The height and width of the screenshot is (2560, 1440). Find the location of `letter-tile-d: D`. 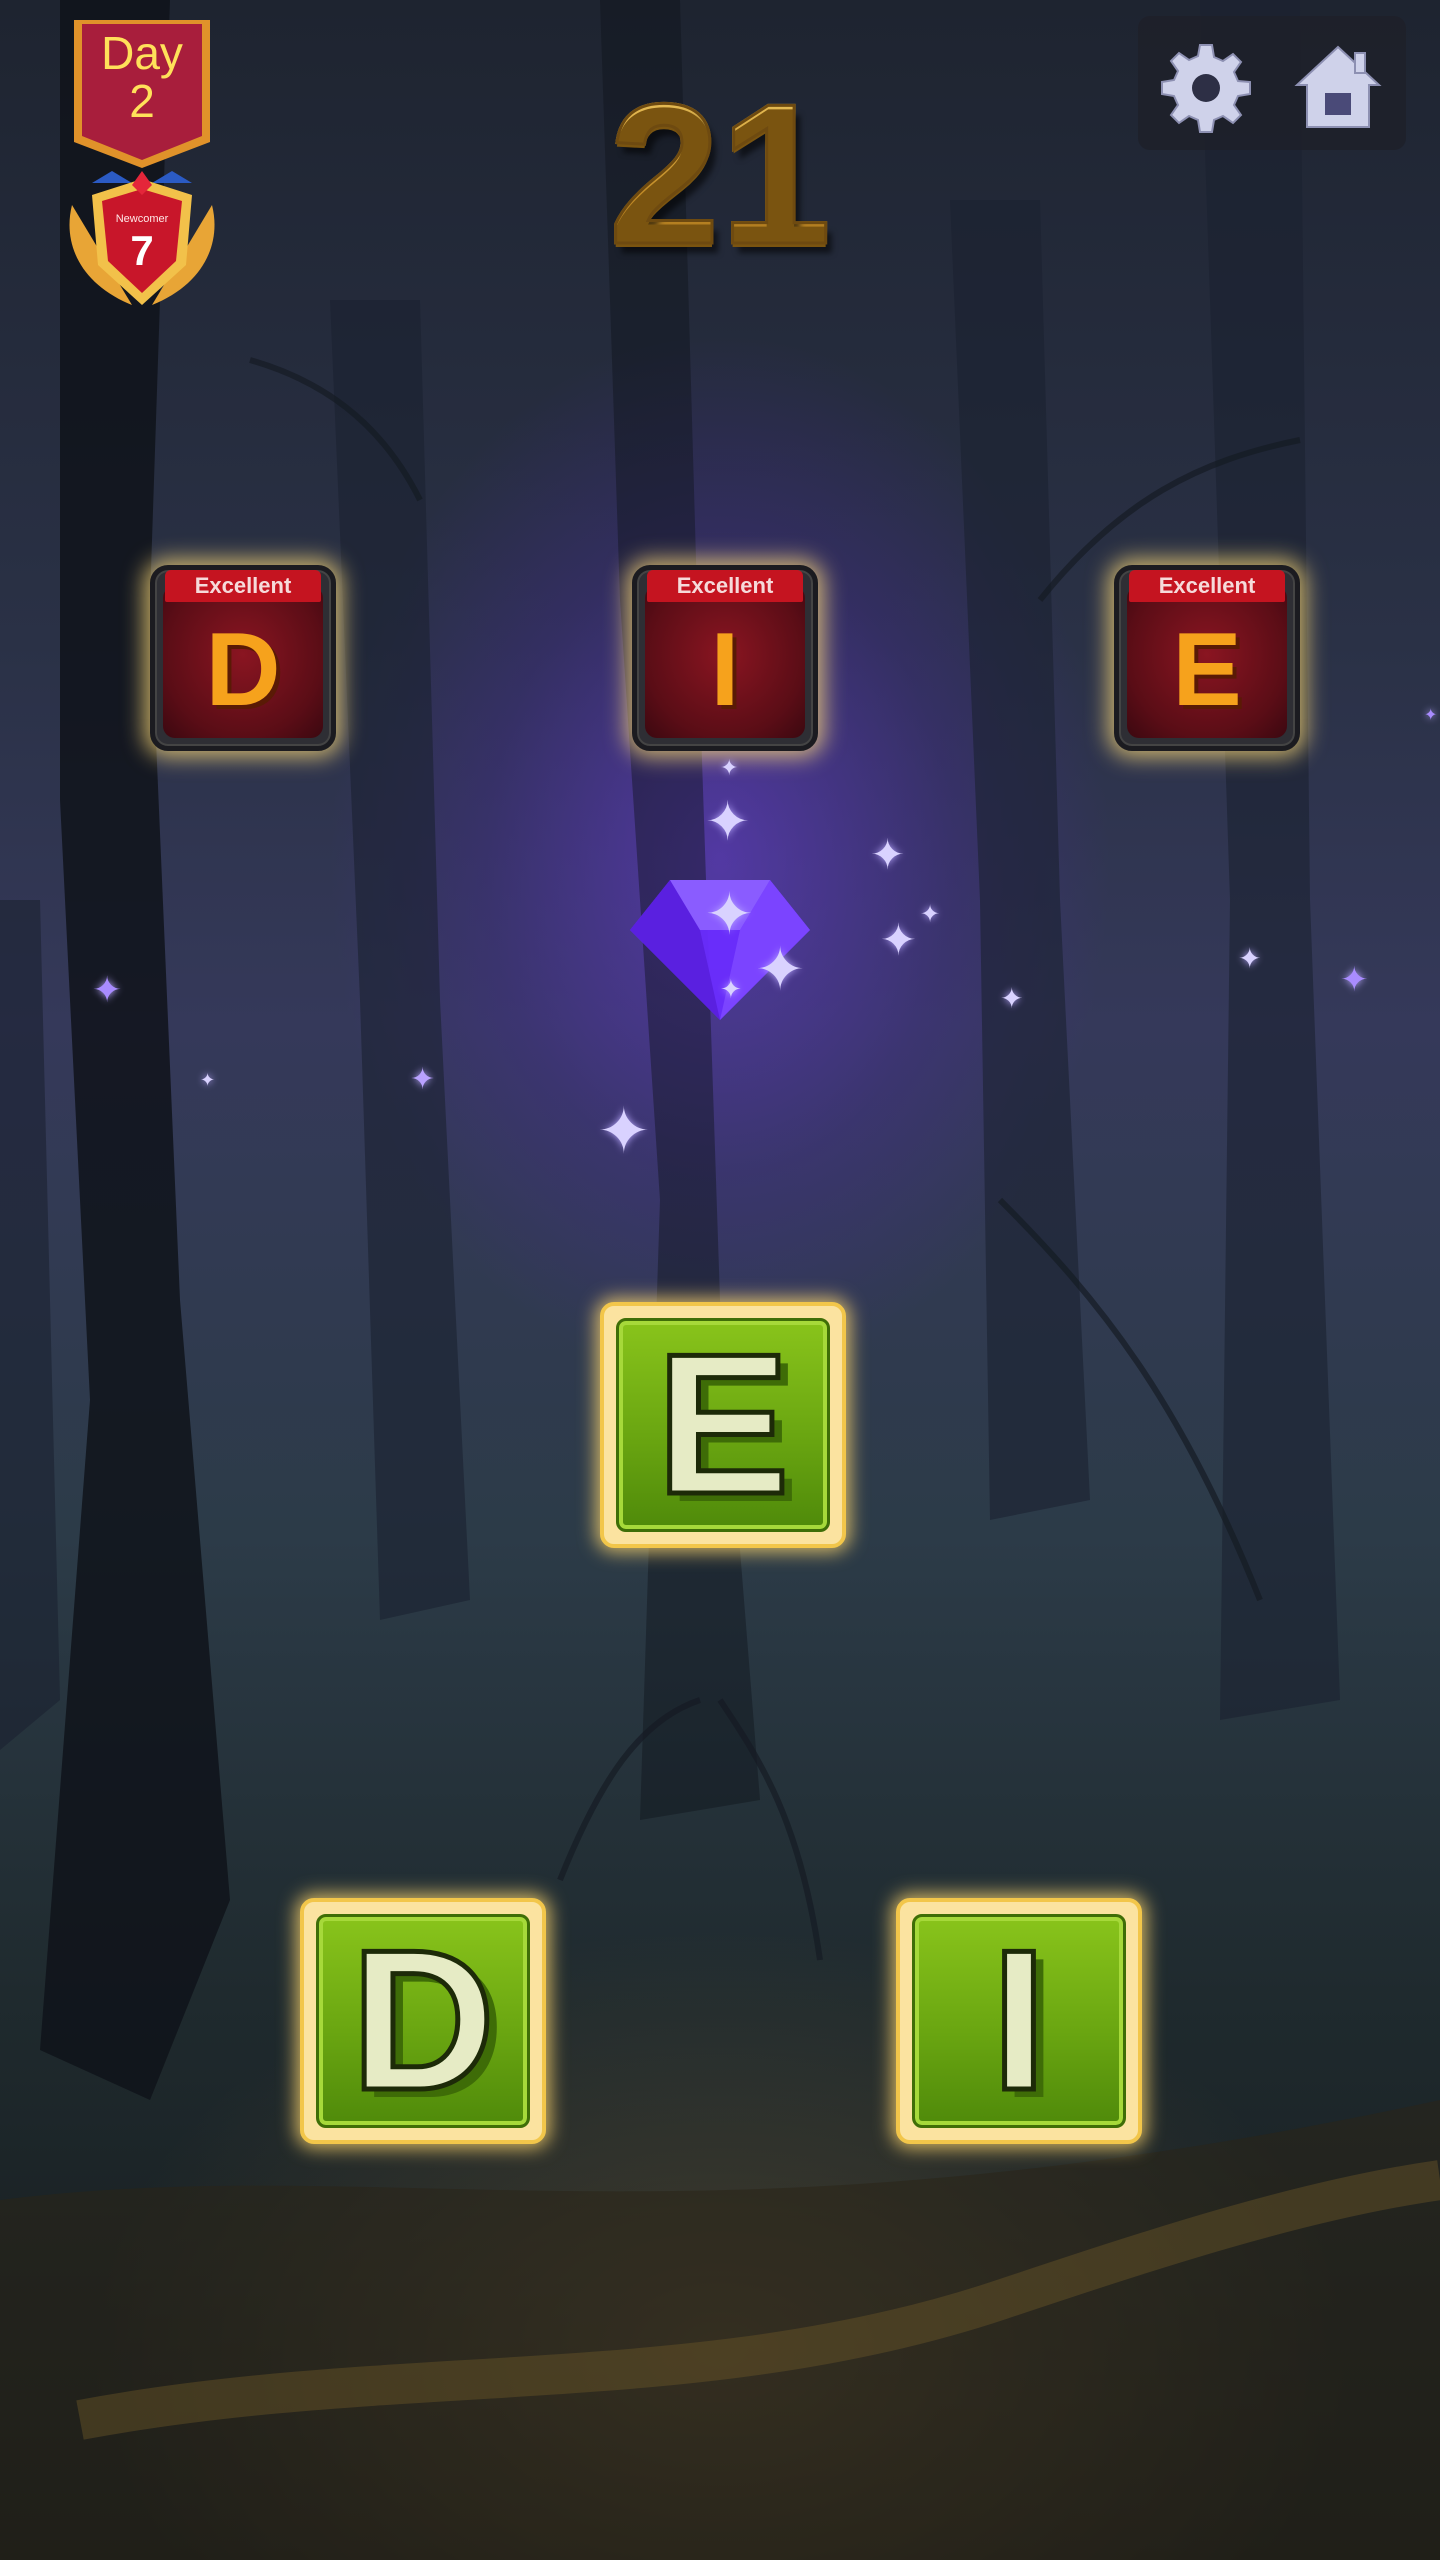

letter-tile-d: D is located at coordinates (423, 2021).